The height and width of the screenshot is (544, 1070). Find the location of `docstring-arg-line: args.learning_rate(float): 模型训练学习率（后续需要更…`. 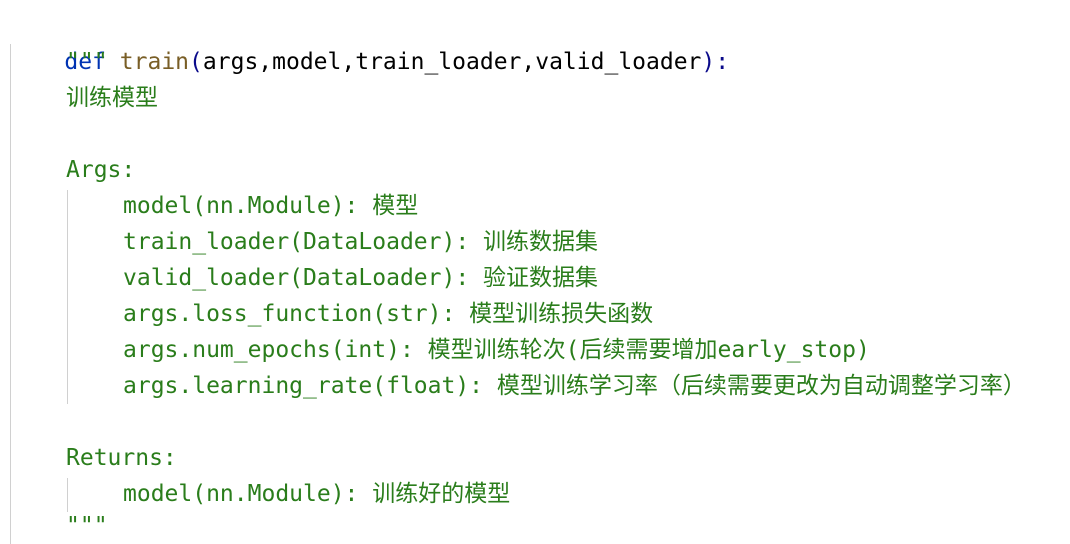

docstring-arg-line: args.learning_rate(float): 模型训练学习率（后续需要更… is located at coordinates (574, 386).